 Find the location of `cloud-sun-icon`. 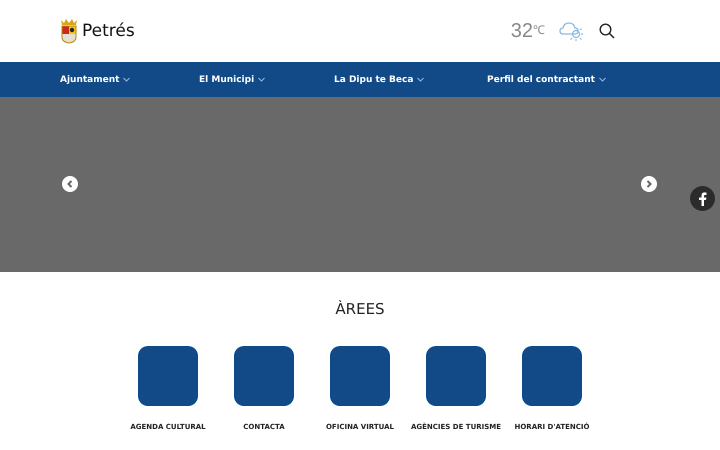

cloud-sun-icon is located at coordinates (572, 31).